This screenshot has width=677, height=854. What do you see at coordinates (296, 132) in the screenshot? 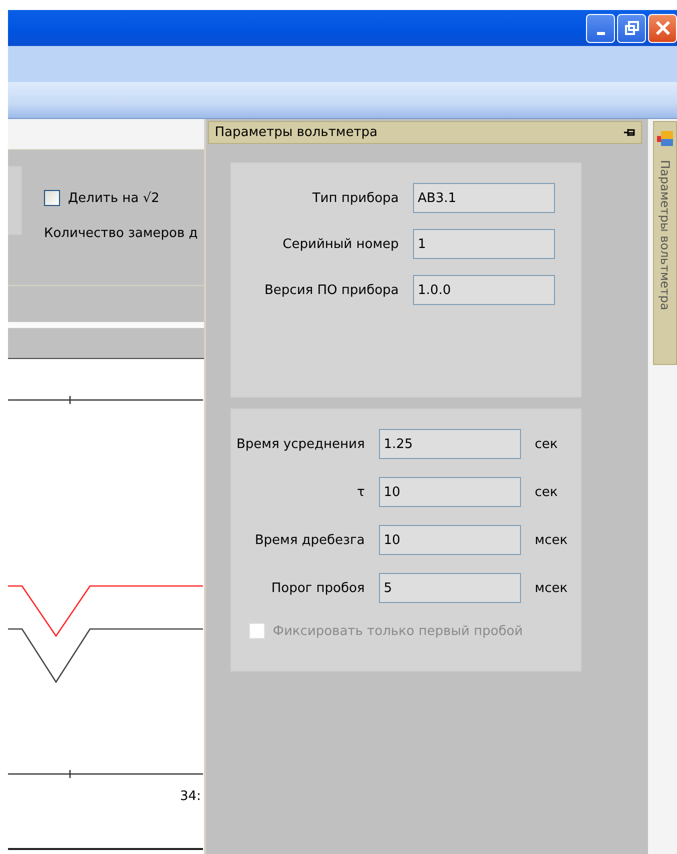
I see `panel-title: Параметры вольтметра` at bounding box center [296, 132].